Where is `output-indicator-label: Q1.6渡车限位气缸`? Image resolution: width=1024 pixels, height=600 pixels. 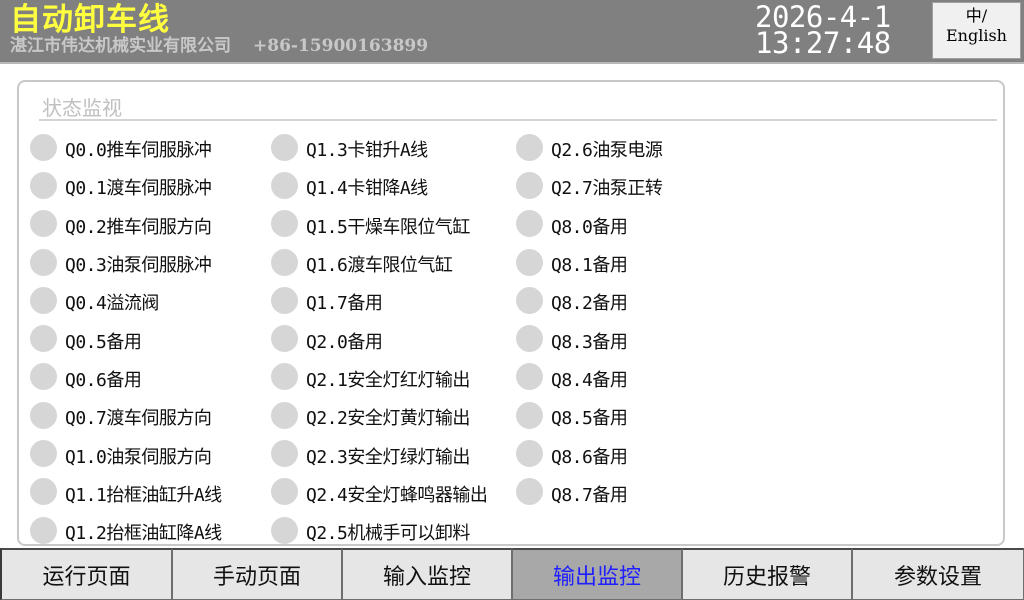
output-indicator-label: Q1.6渡车限位气缸 is located at coordinates (379, 266).